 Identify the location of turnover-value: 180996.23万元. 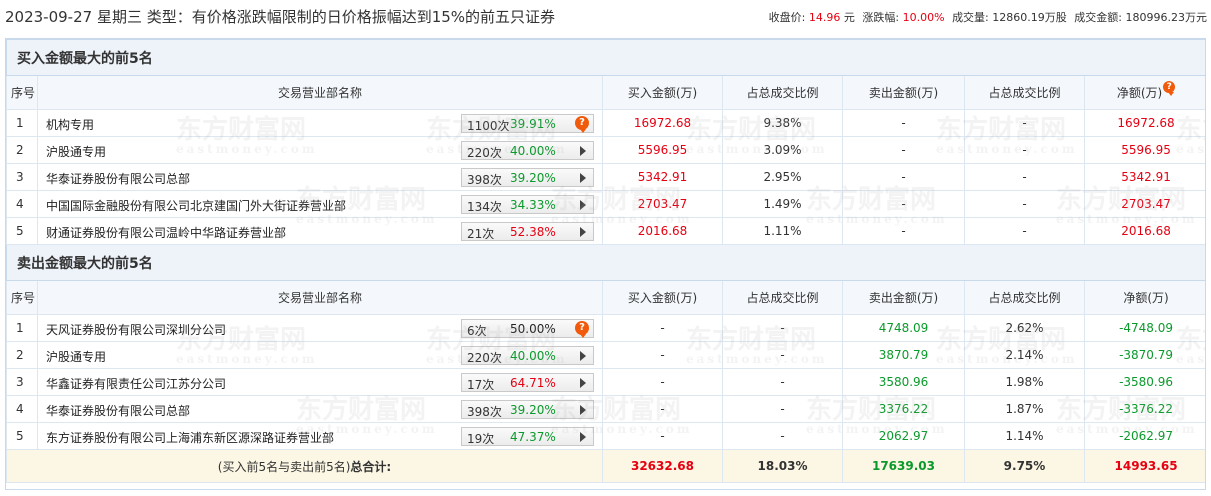
(1166, 17).